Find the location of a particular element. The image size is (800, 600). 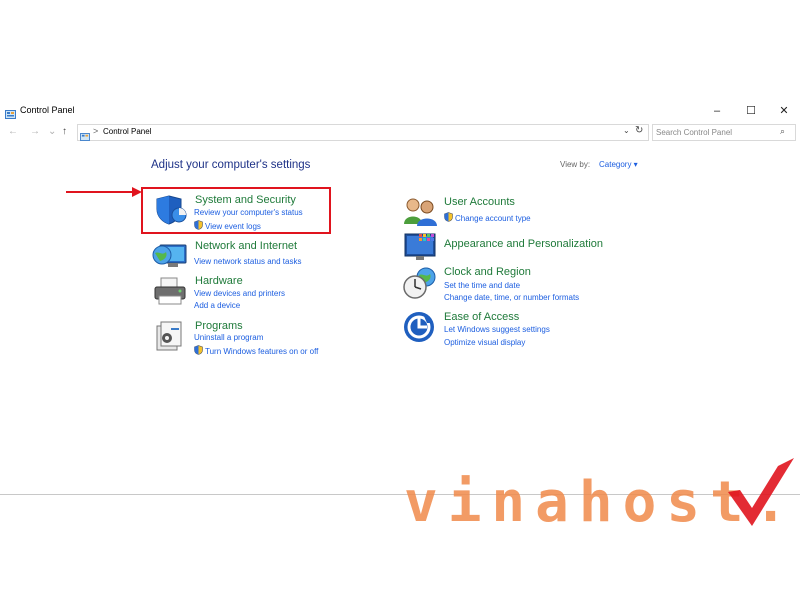

link-set-time-date: Set the time and date is located at coordinates (482, 285).